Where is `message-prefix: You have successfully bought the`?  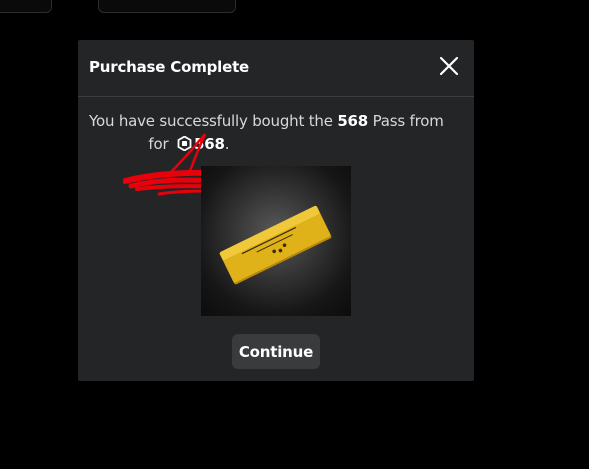 message-prefix: You have successfully bought the is located at coordinates (213, 121).